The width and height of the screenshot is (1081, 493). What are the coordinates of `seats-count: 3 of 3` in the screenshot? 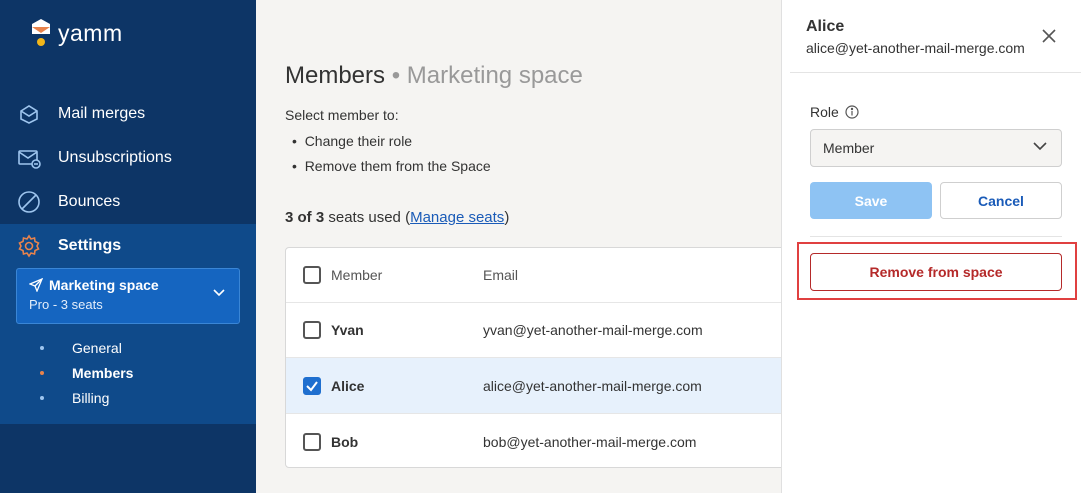 It's located at (305, 217).